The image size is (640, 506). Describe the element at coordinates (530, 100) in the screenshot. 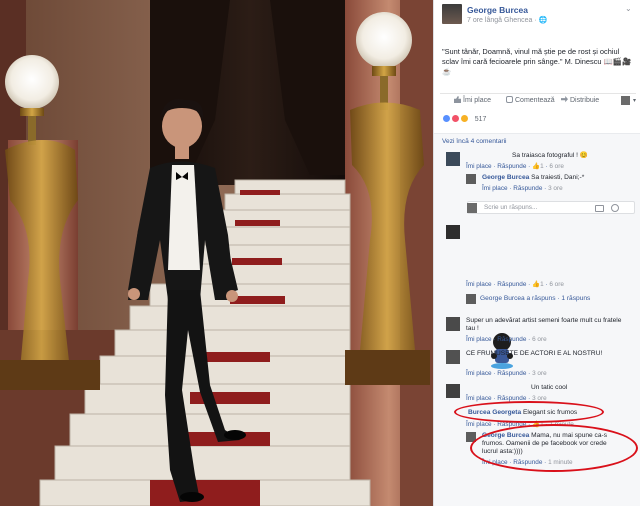

I see `comment-button: Comentează` at that location.